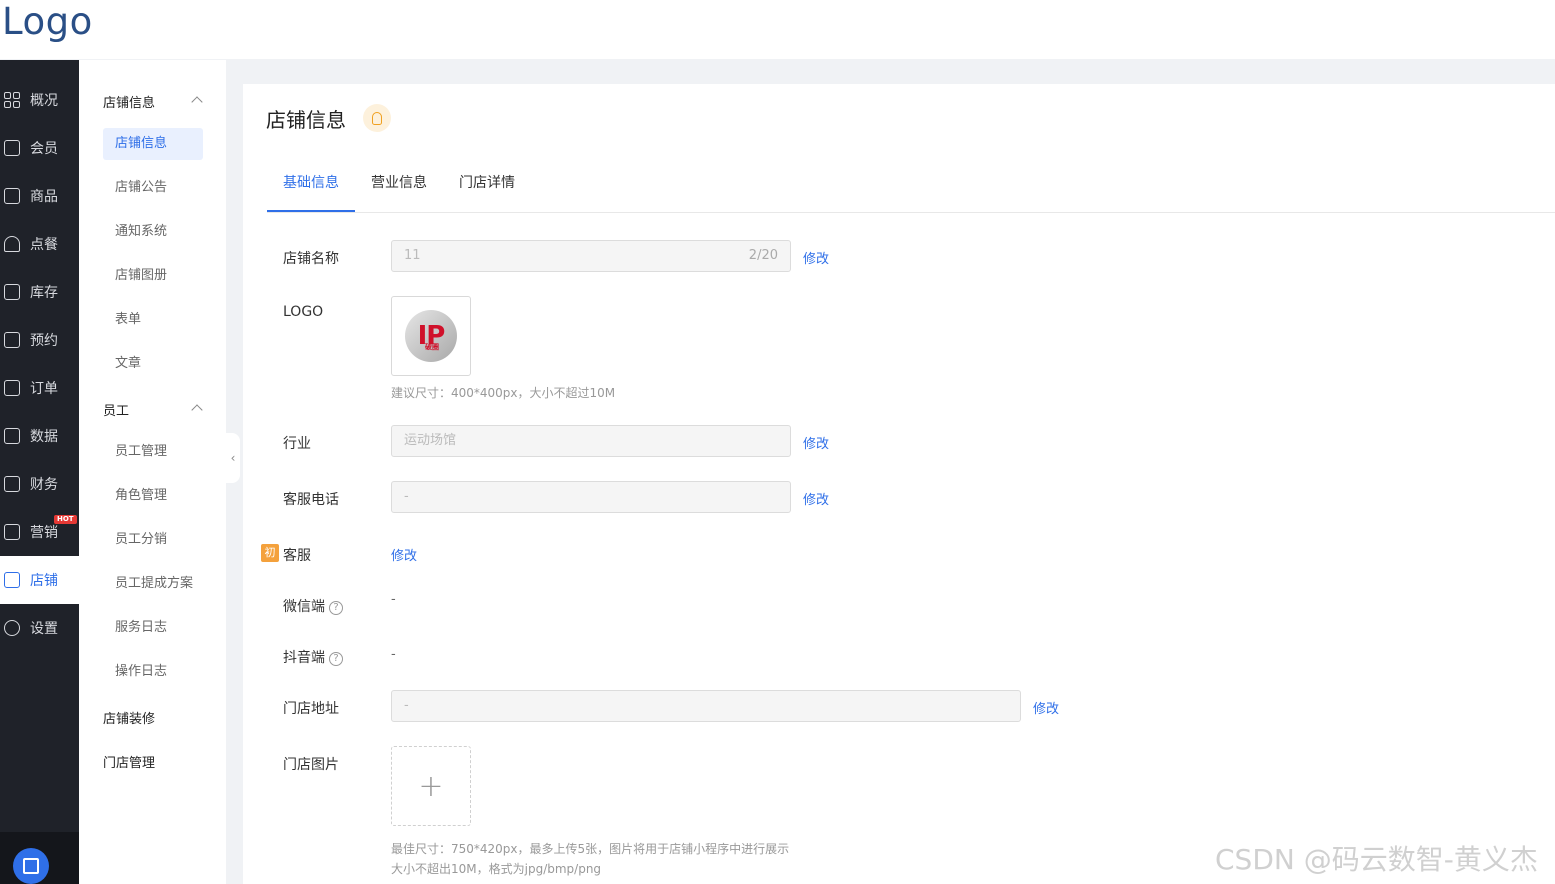 The width and height of the screenshot is (1555, 884). Describe the element at coordinates (591, 497) in the screenshot. I see `phone-input: -` at that location.